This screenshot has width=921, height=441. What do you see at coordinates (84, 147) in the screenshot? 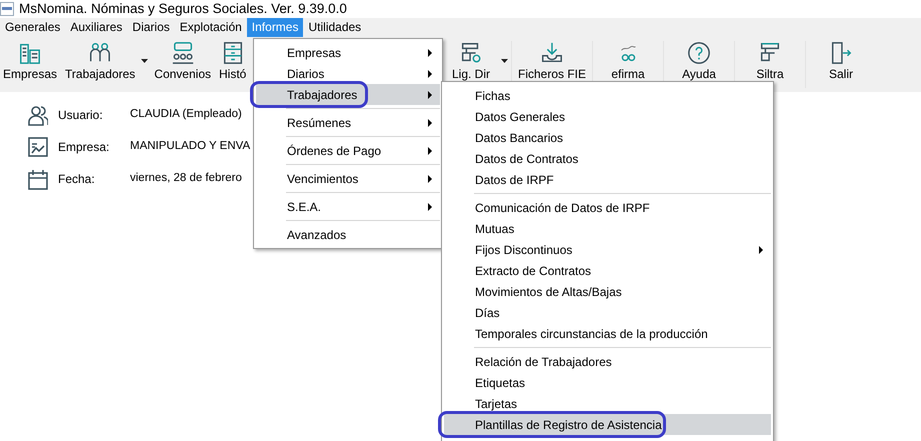
I see `field-label: Empresa:` at bounding box center [84, 147].